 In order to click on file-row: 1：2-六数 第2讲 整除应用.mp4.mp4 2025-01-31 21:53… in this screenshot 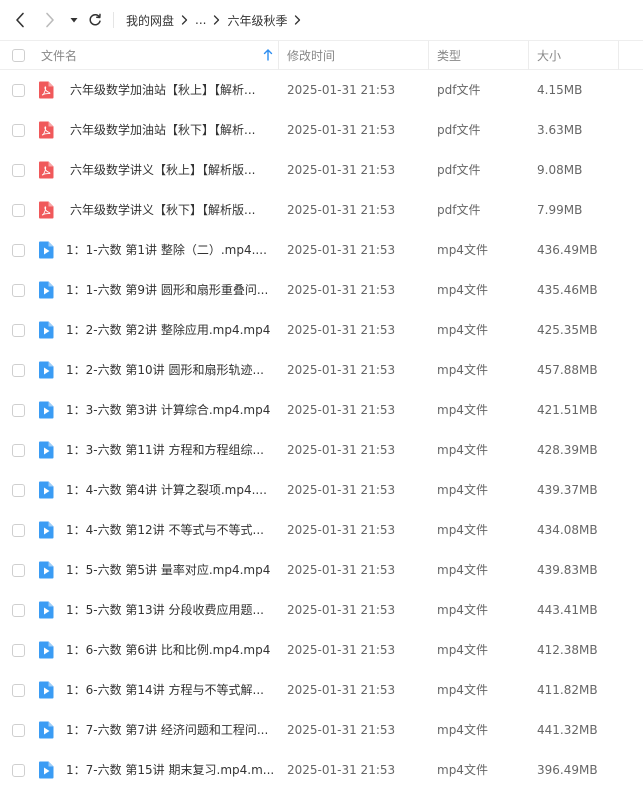, I will do `click(321, 330)`.